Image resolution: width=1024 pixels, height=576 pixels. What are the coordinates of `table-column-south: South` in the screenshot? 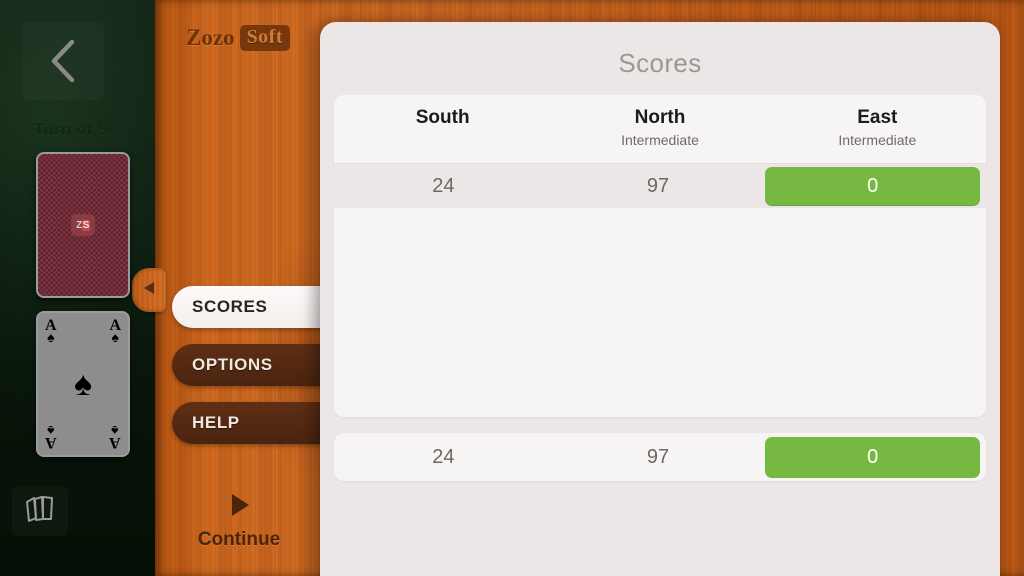 It's located at (442, 128).